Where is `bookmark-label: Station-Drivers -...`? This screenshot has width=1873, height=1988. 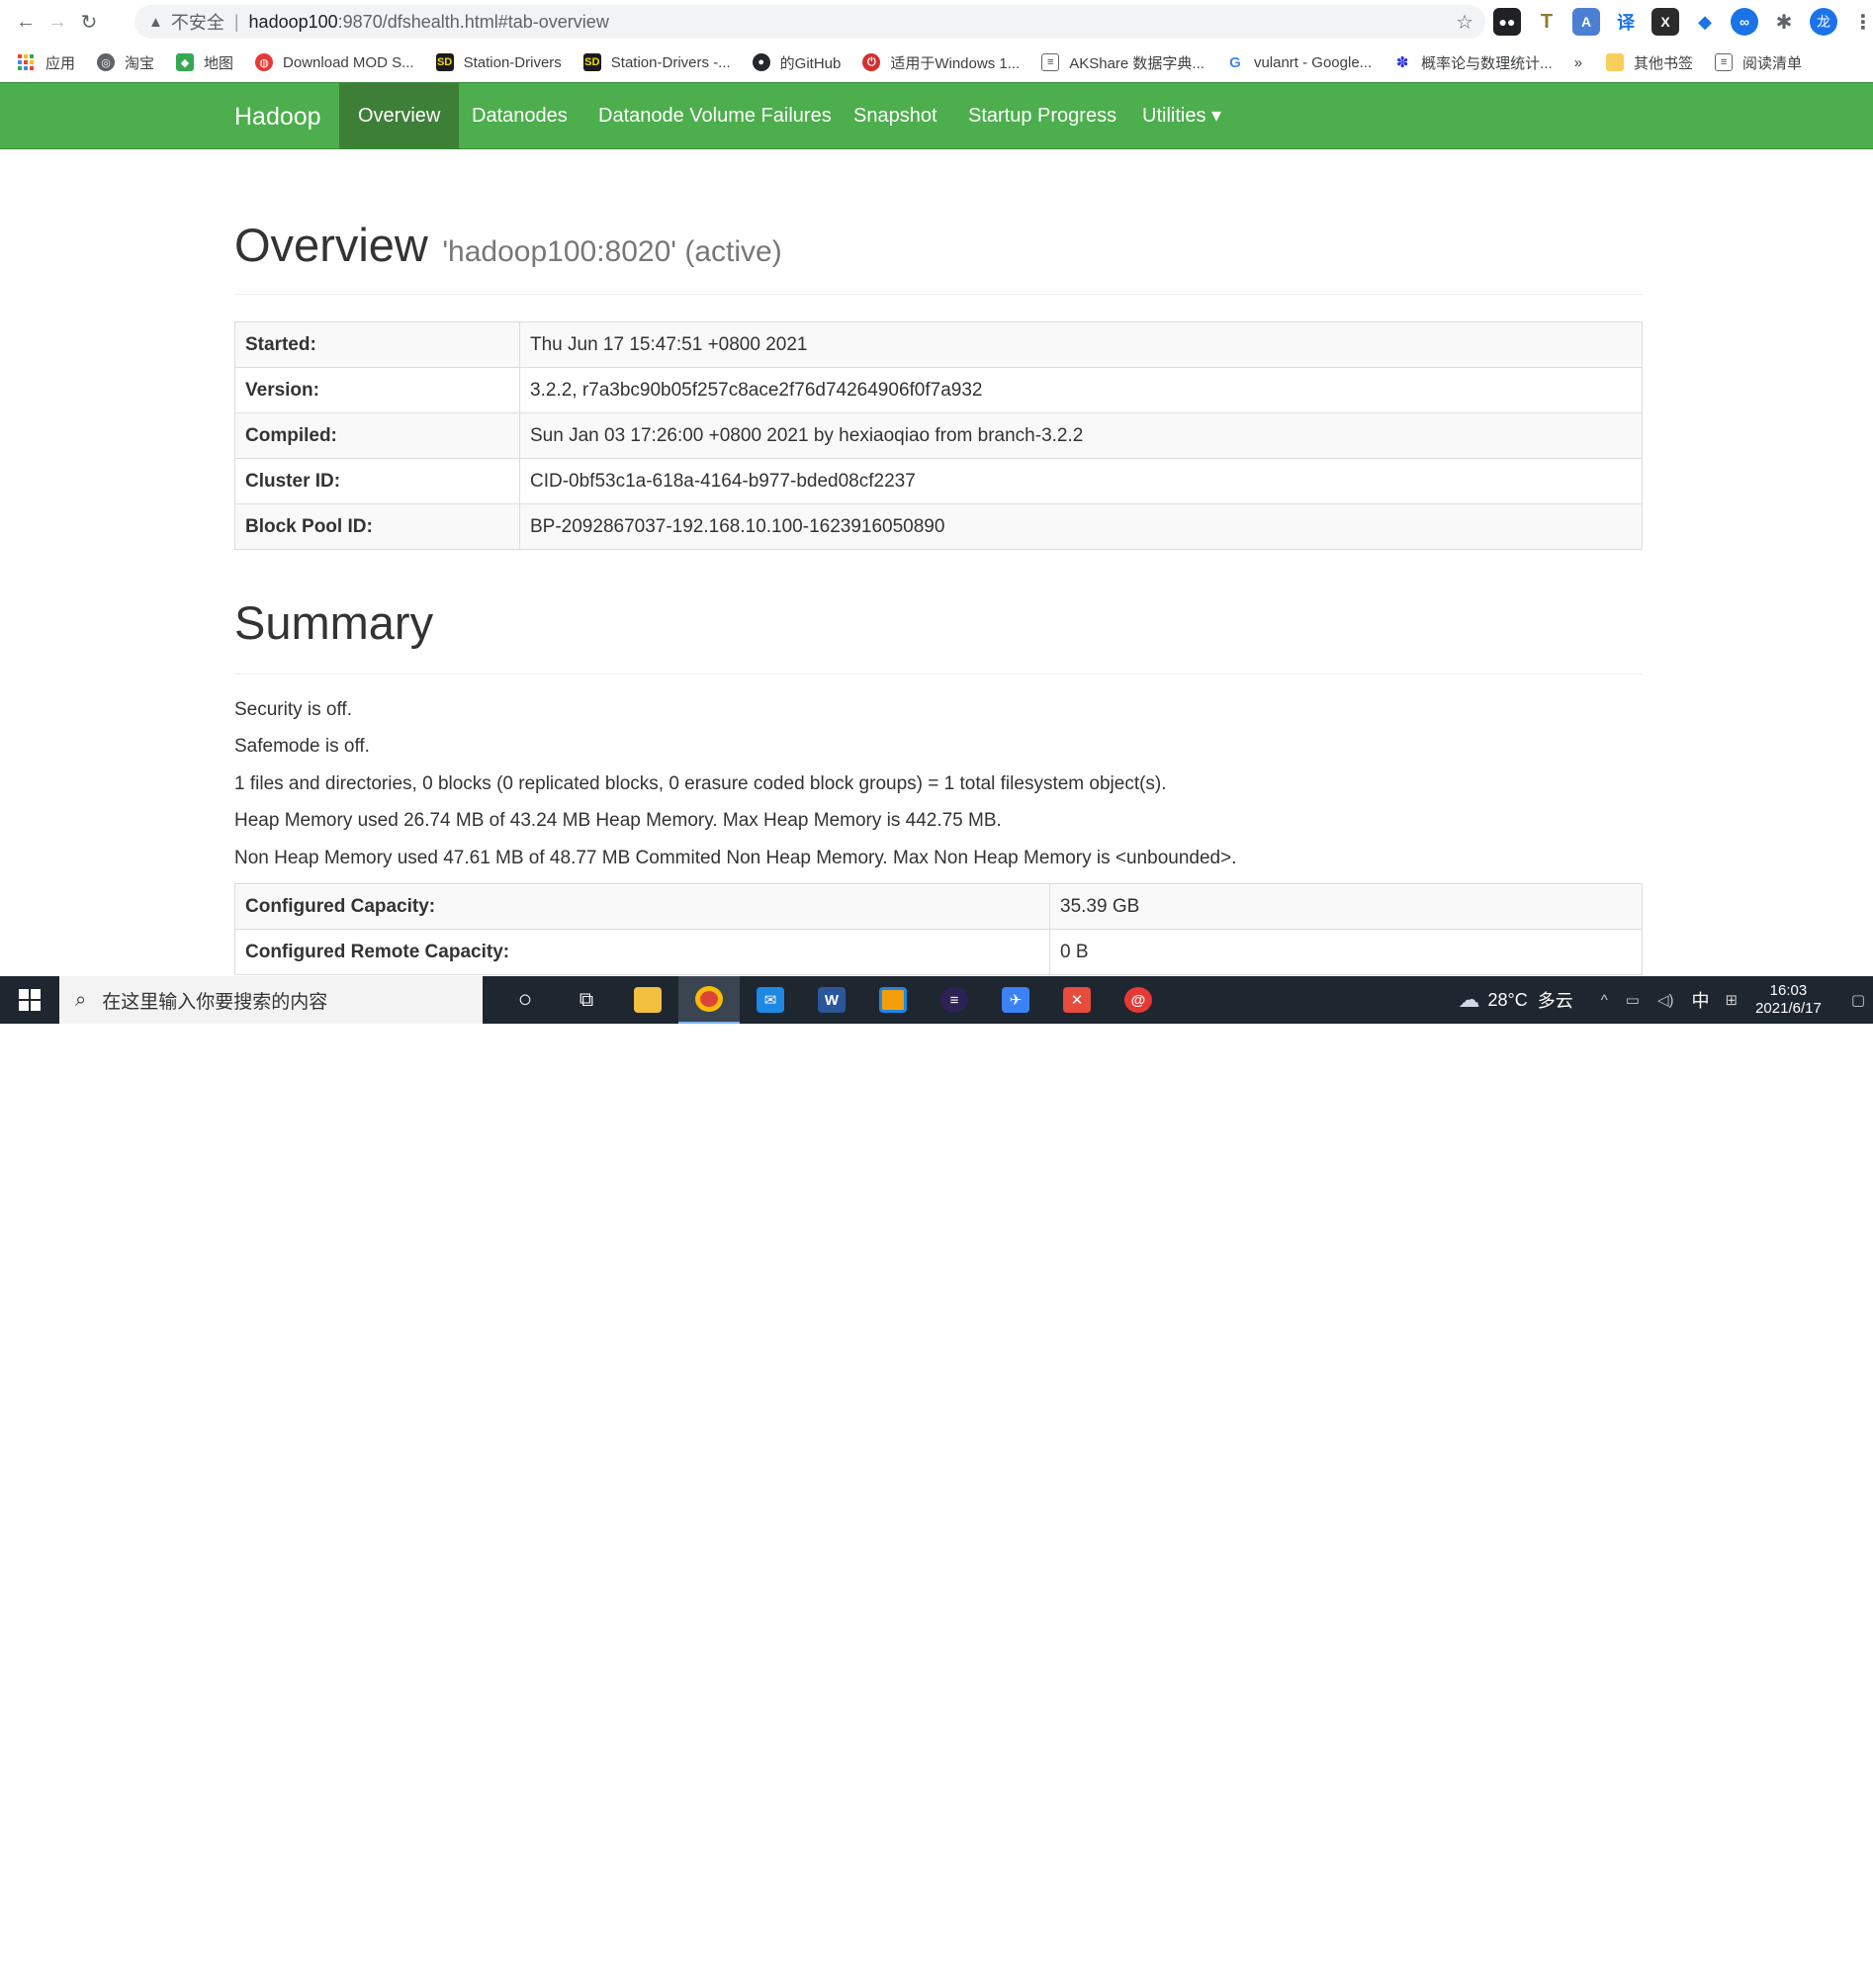 bookmark-label: Station-Drivers -... is located at coordinates (671, 62).